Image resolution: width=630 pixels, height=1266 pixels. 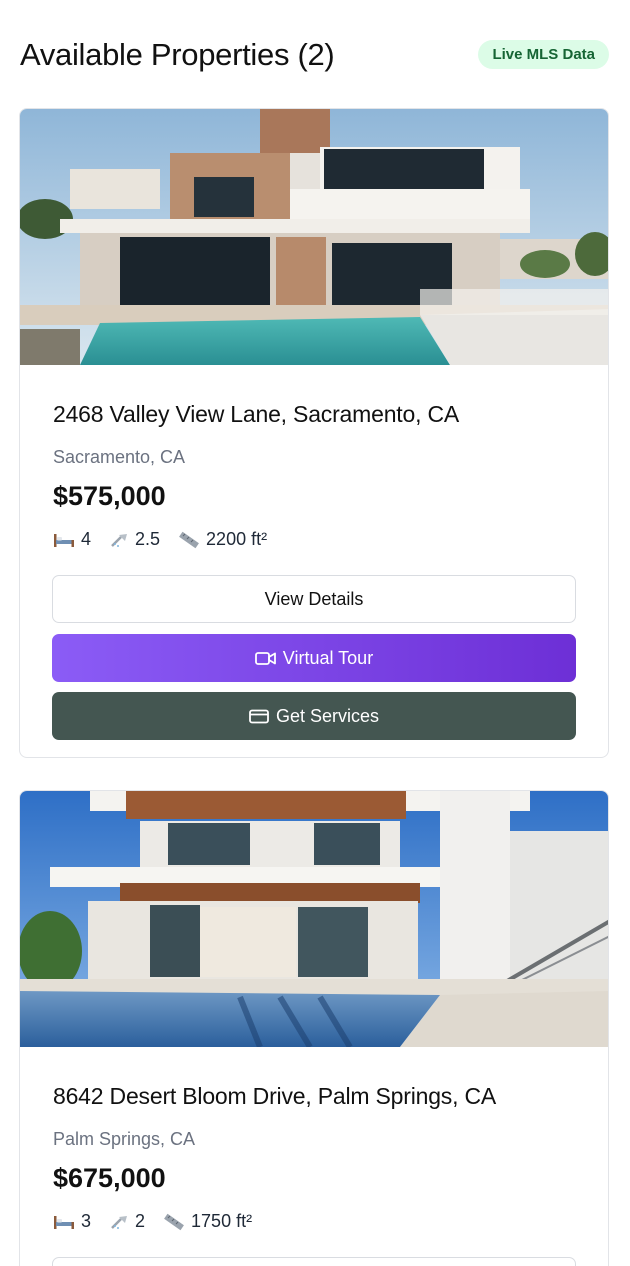 What do you see at coordinates (148, 539) in the screenshot?
I see `baths-value: 2.5` at bounding box center [148, 539].